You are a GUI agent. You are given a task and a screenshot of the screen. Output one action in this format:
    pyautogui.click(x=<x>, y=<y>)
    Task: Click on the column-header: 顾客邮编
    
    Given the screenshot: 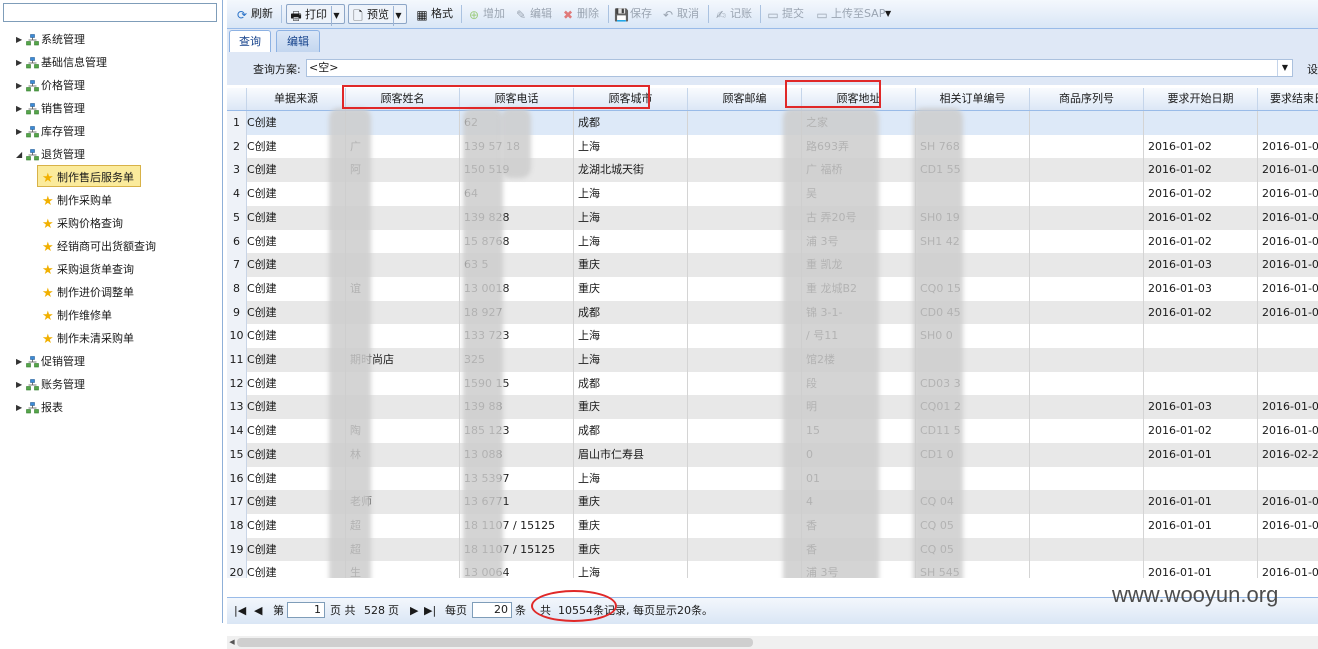 What is the action you would take?
    pyautogui.click(x=745, y=99)
    